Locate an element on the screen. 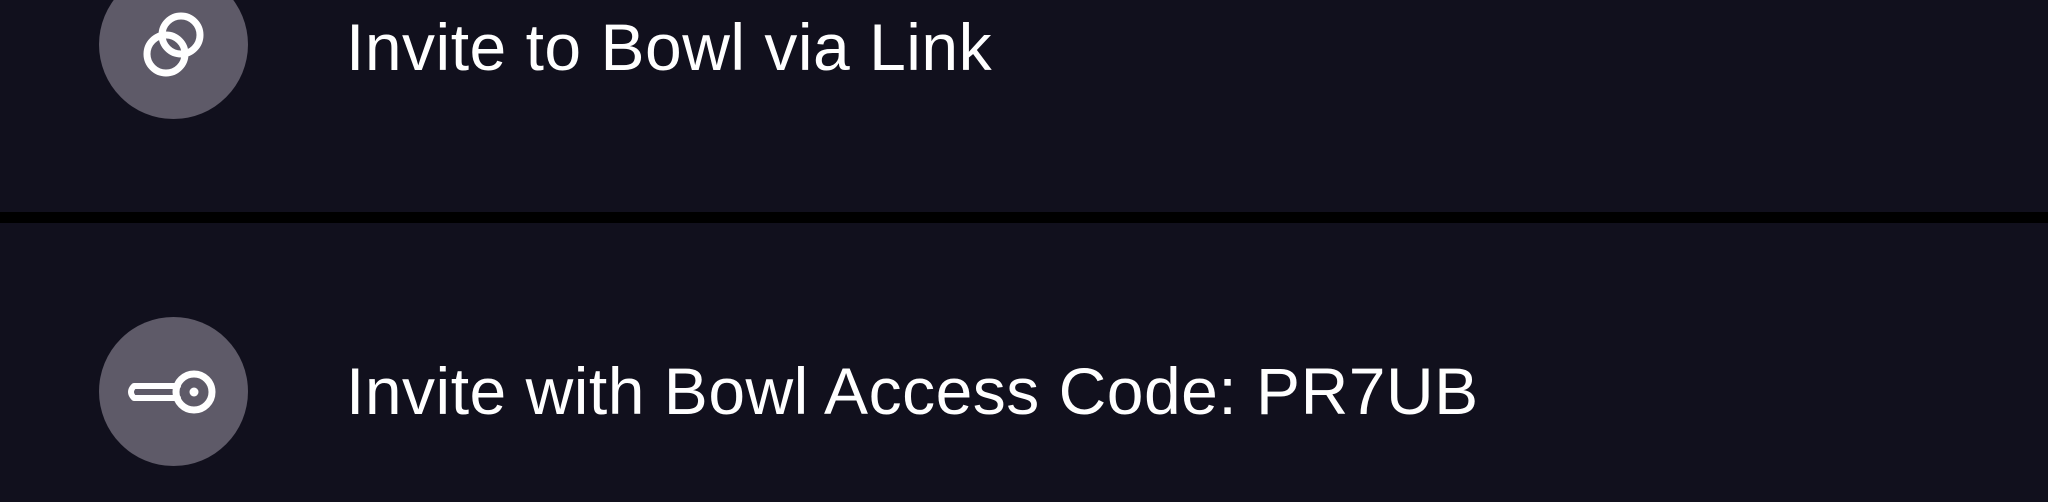 The image size is (2048, 502). invite-via-link-label: Invite to Bowl via Link is located at coordinates (669, 47).